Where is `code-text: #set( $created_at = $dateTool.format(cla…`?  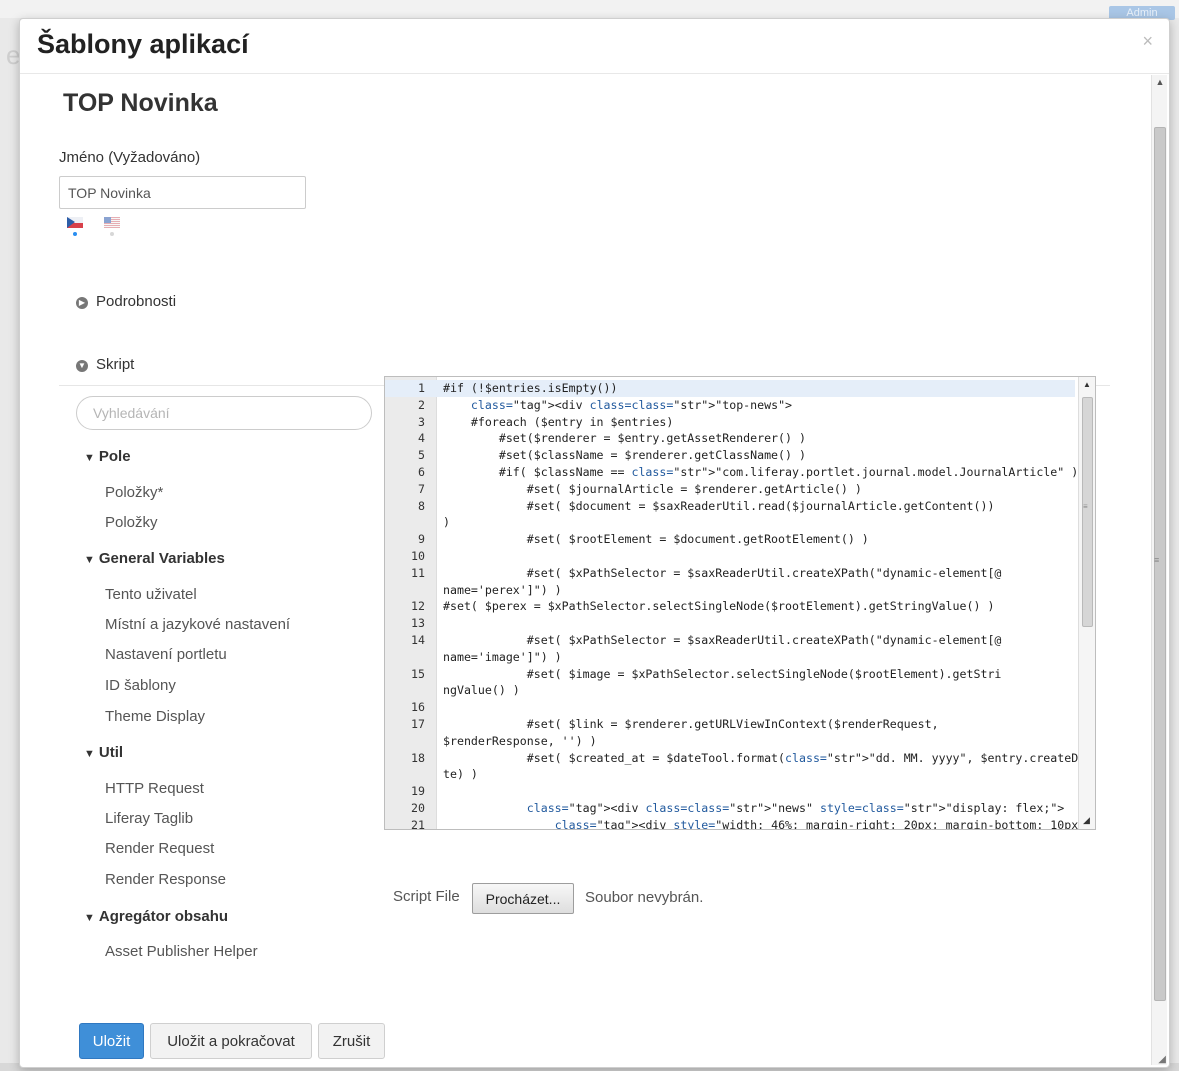 code-text: #set( $created_at = $dateTool.format(cla… is located at coordinates (764, 758).